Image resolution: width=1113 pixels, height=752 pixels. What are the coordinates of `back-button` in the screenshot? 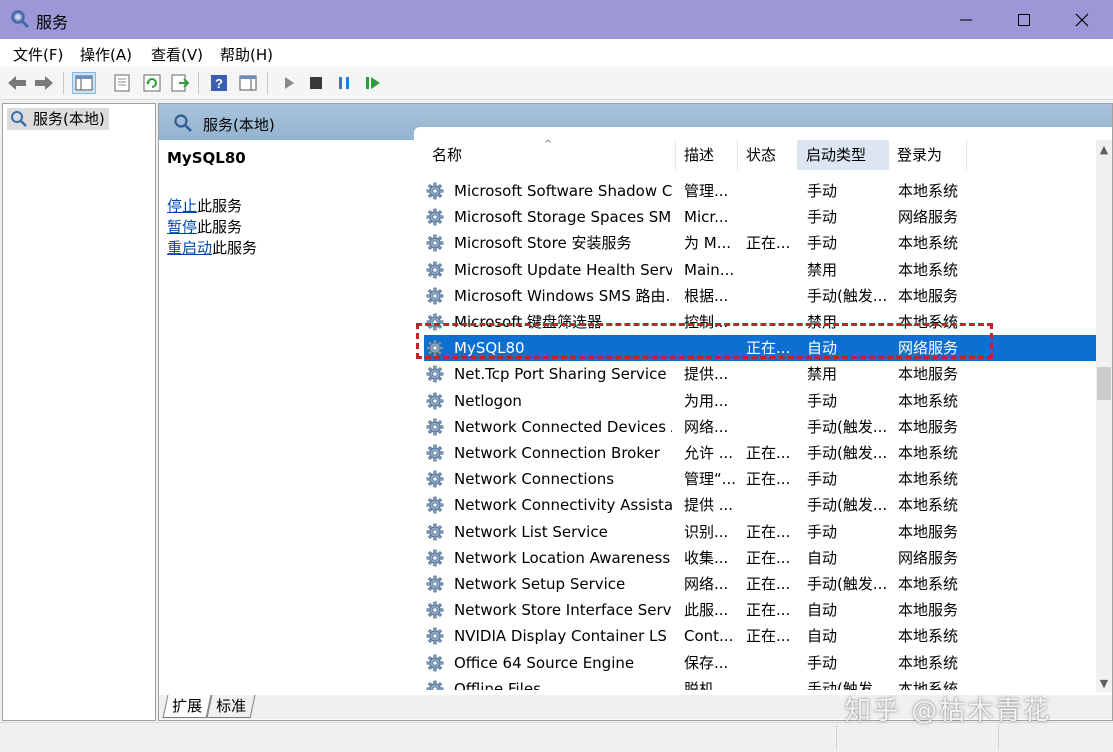 It's located at (17, 83).